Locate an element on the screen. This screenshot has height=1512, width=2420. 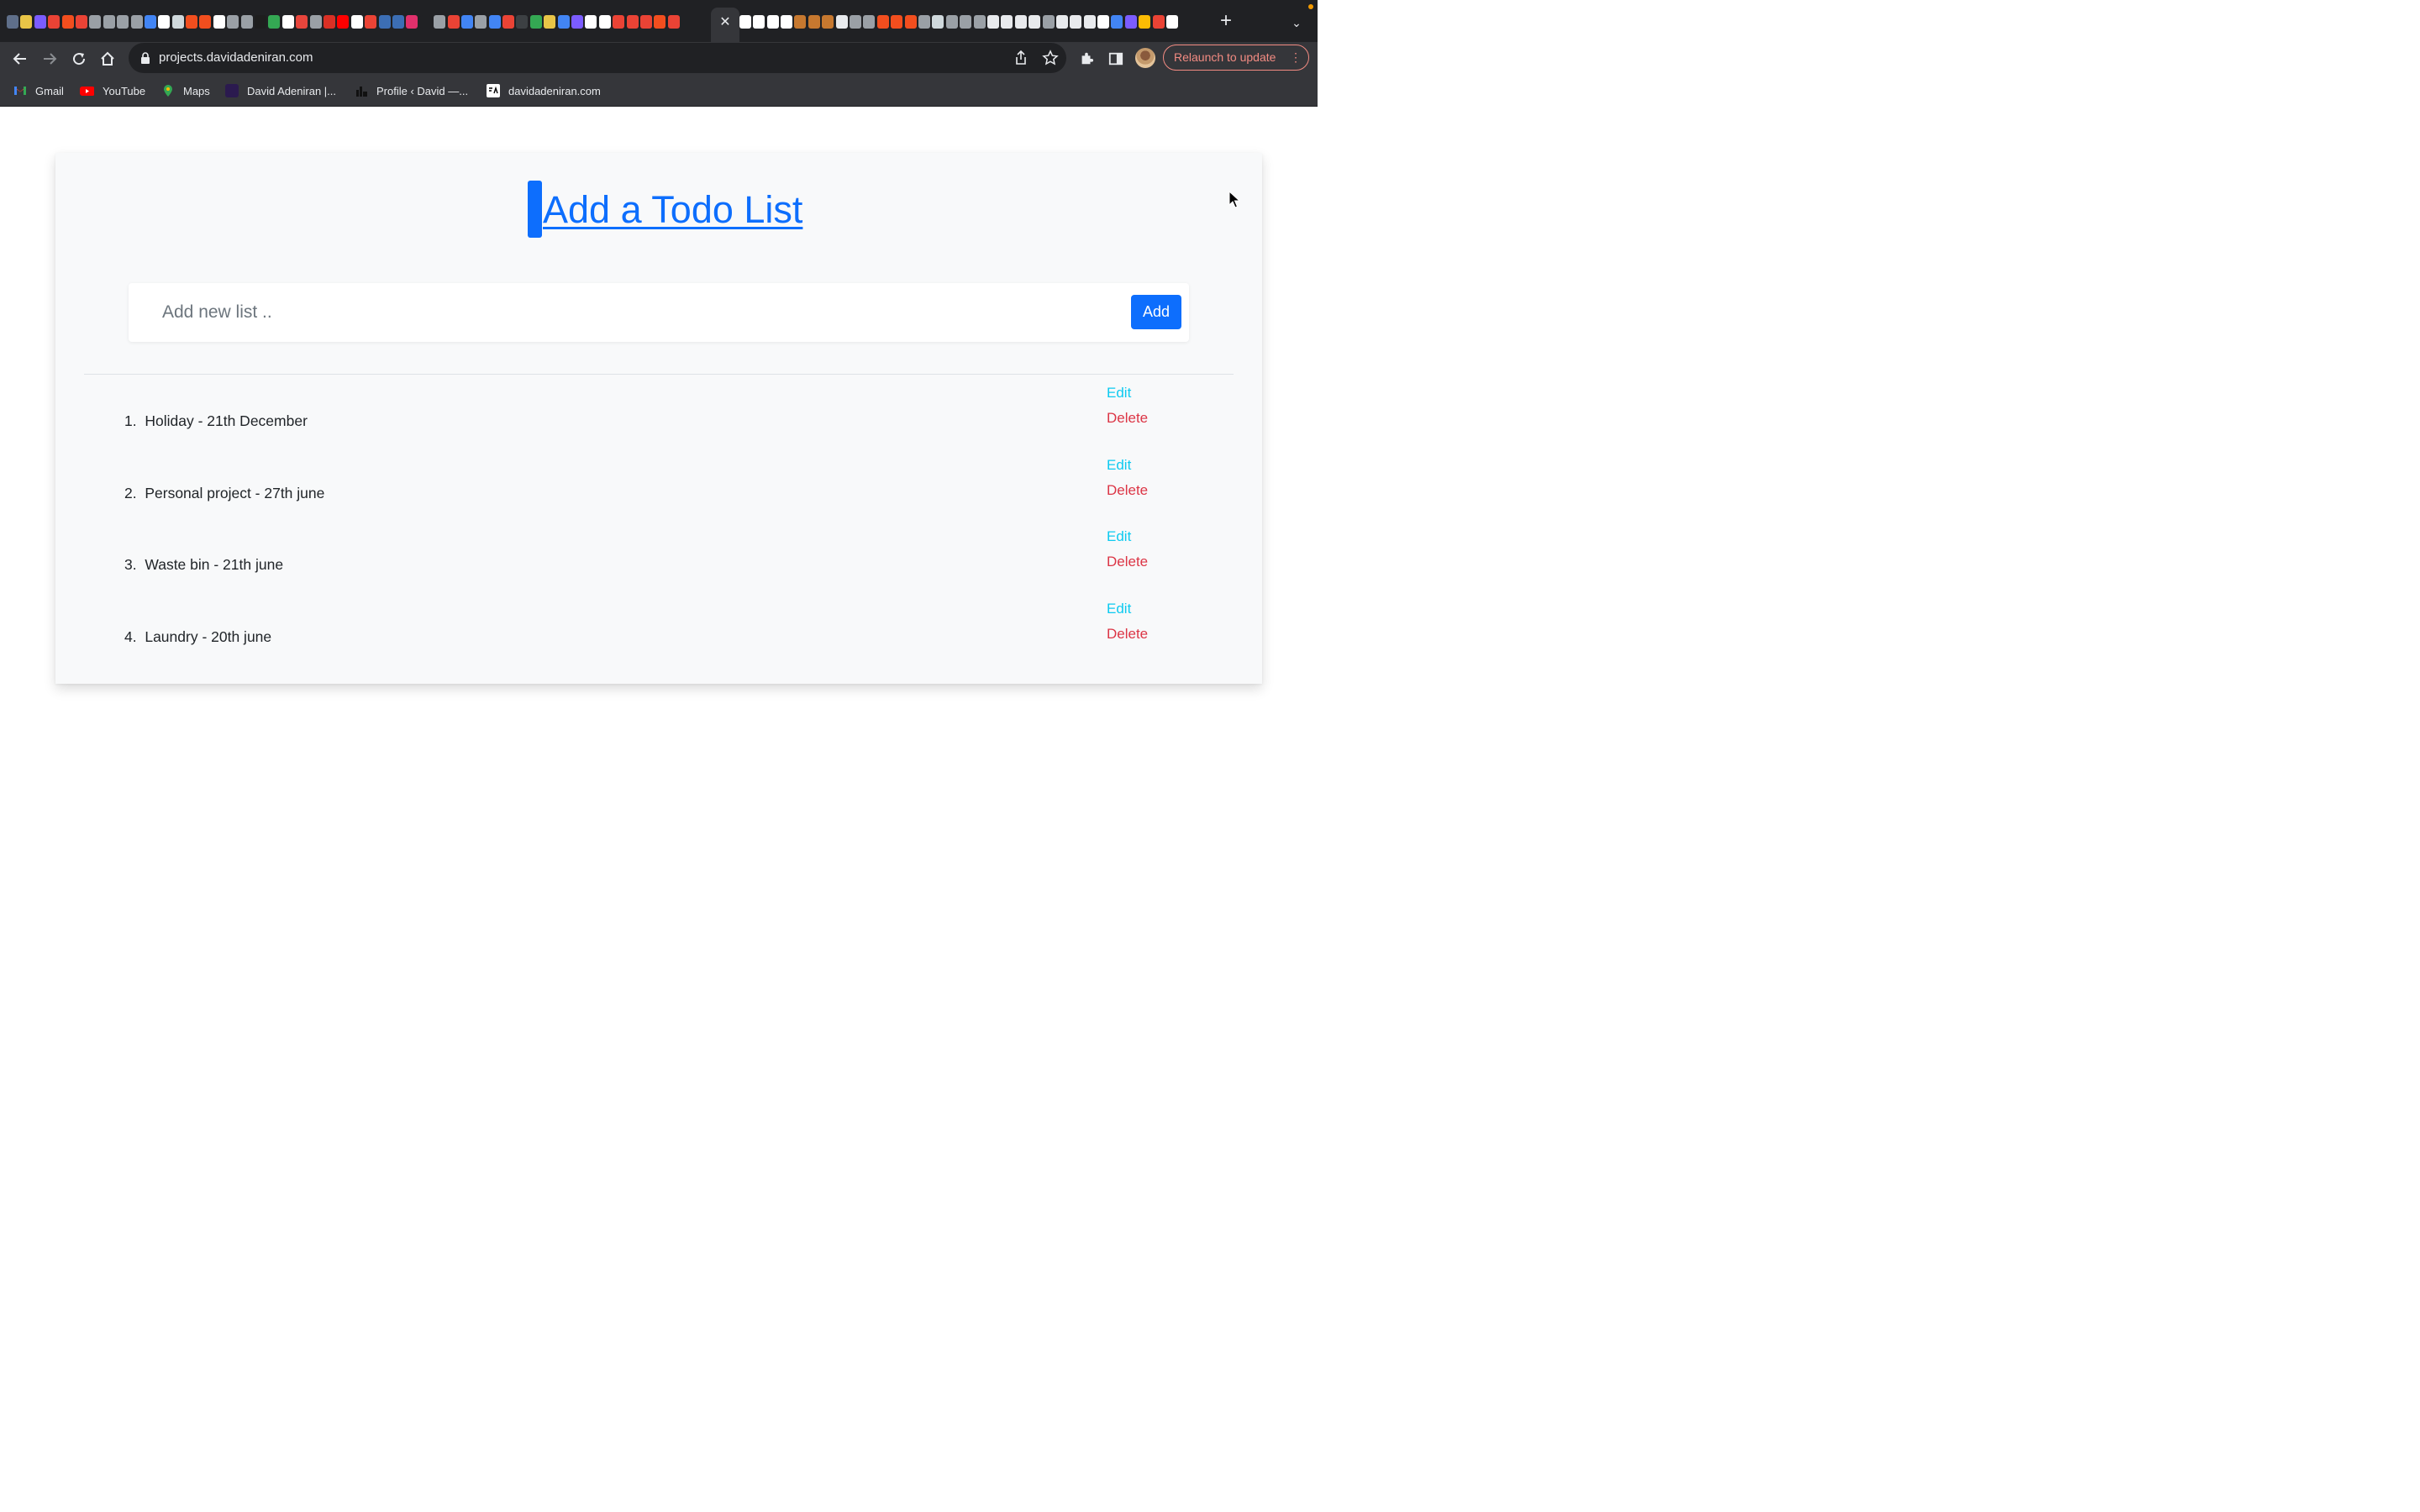
add-button: Add is located at coordinates (1156, 312).